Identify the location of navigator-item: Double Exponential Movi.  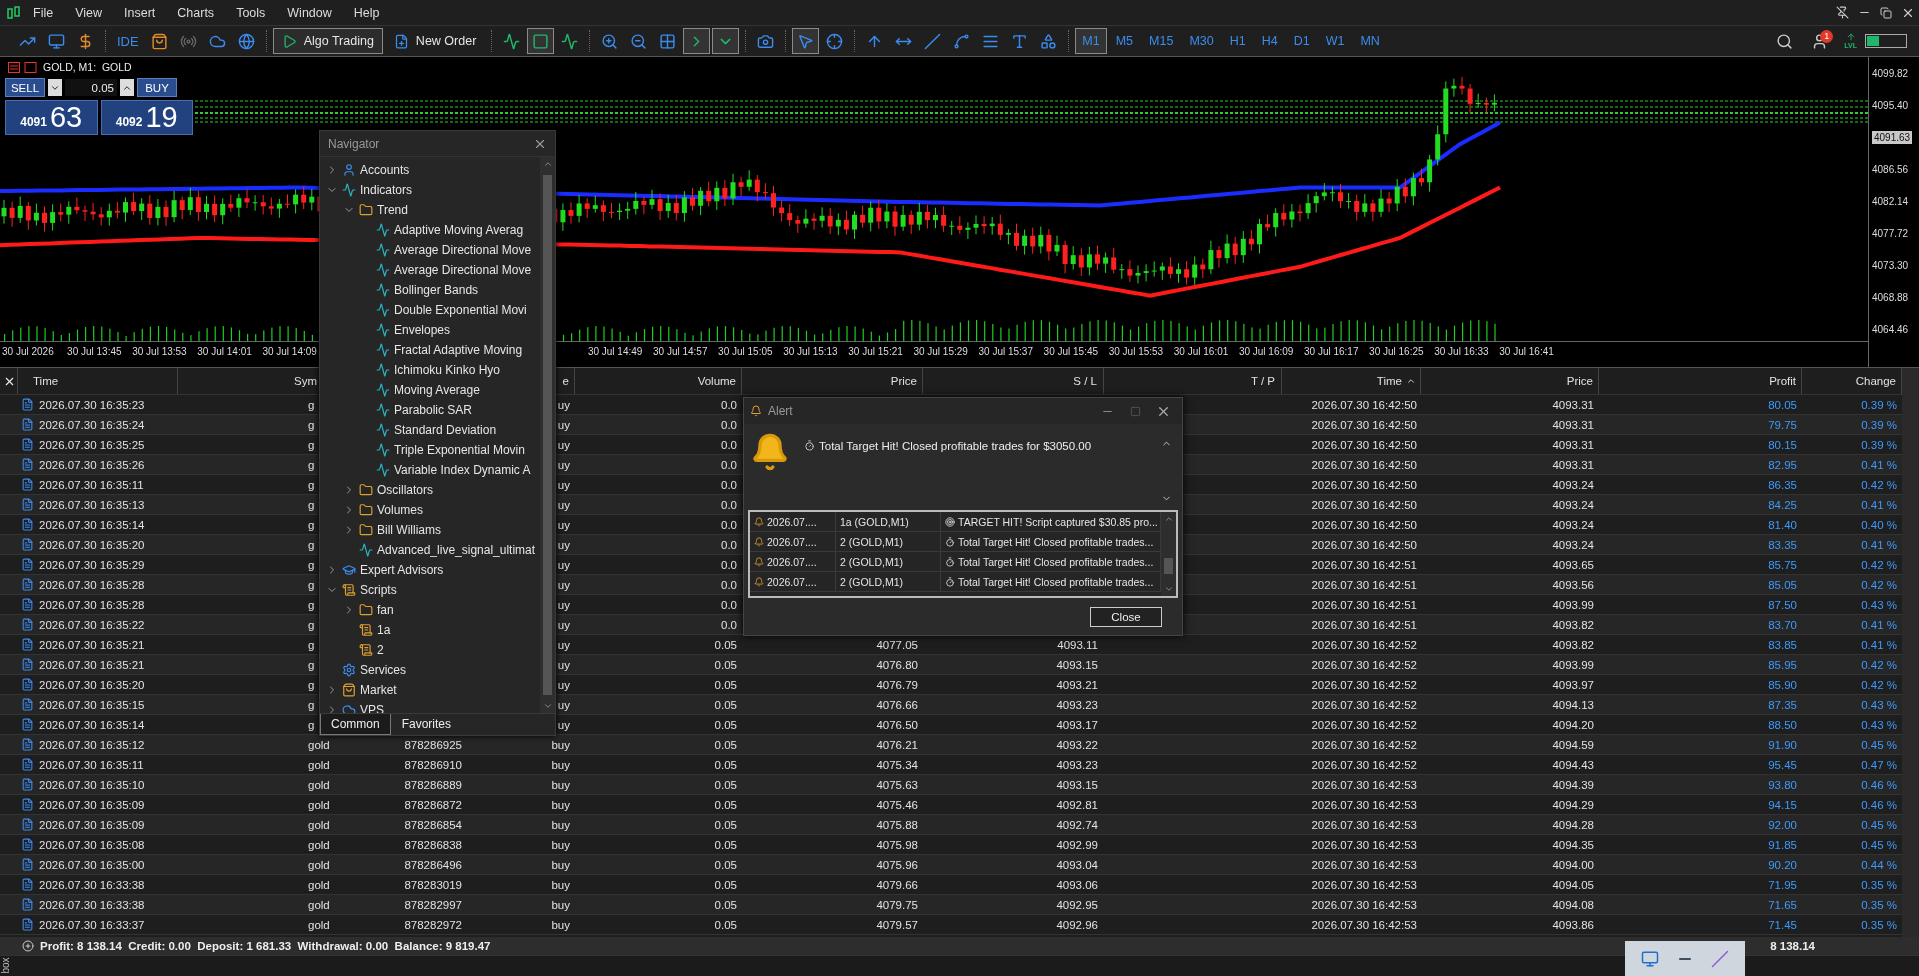
(460, 310).